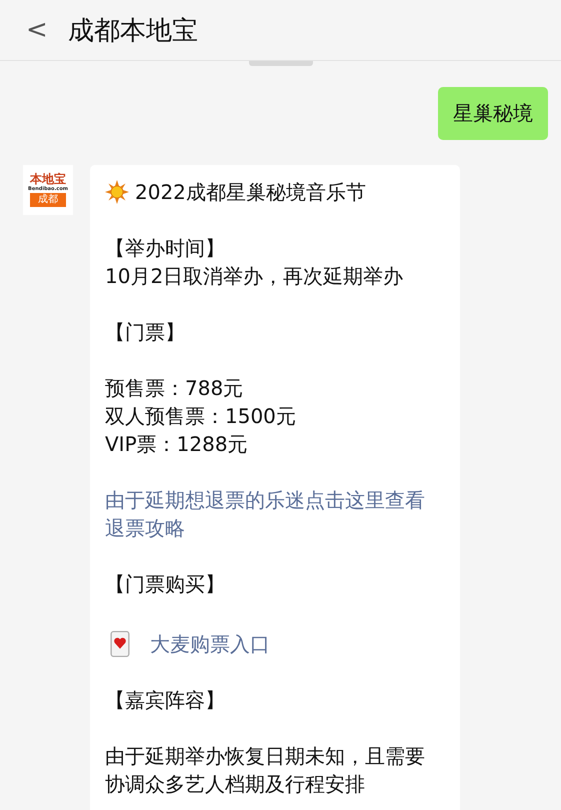 This screenshot has width=561, height=810. I want to click on sun-icon, so click(117, 192).